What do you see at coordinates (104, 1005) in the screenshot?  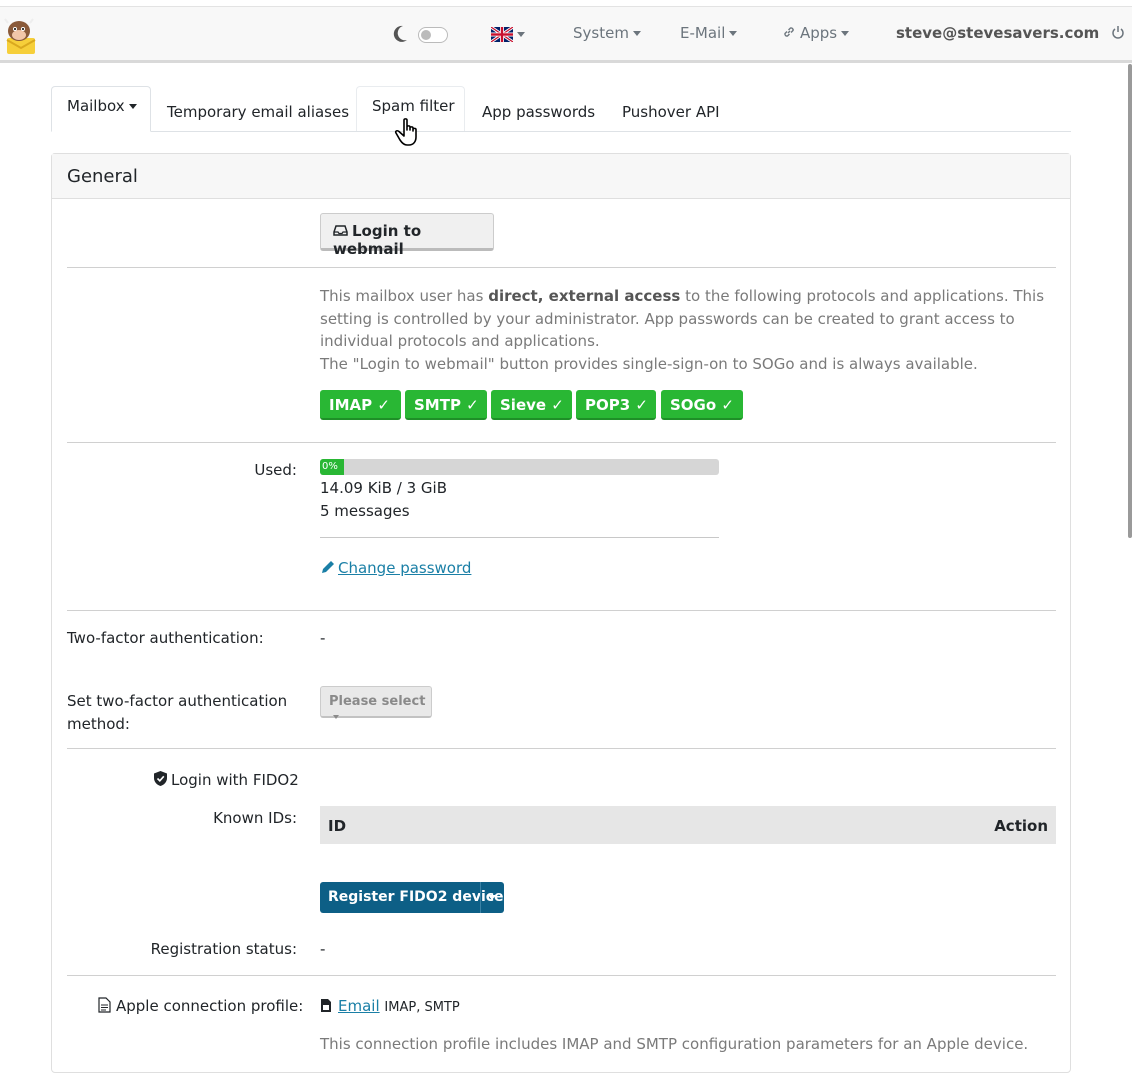 I see `document-icon` at bounding box center [104, 1005].